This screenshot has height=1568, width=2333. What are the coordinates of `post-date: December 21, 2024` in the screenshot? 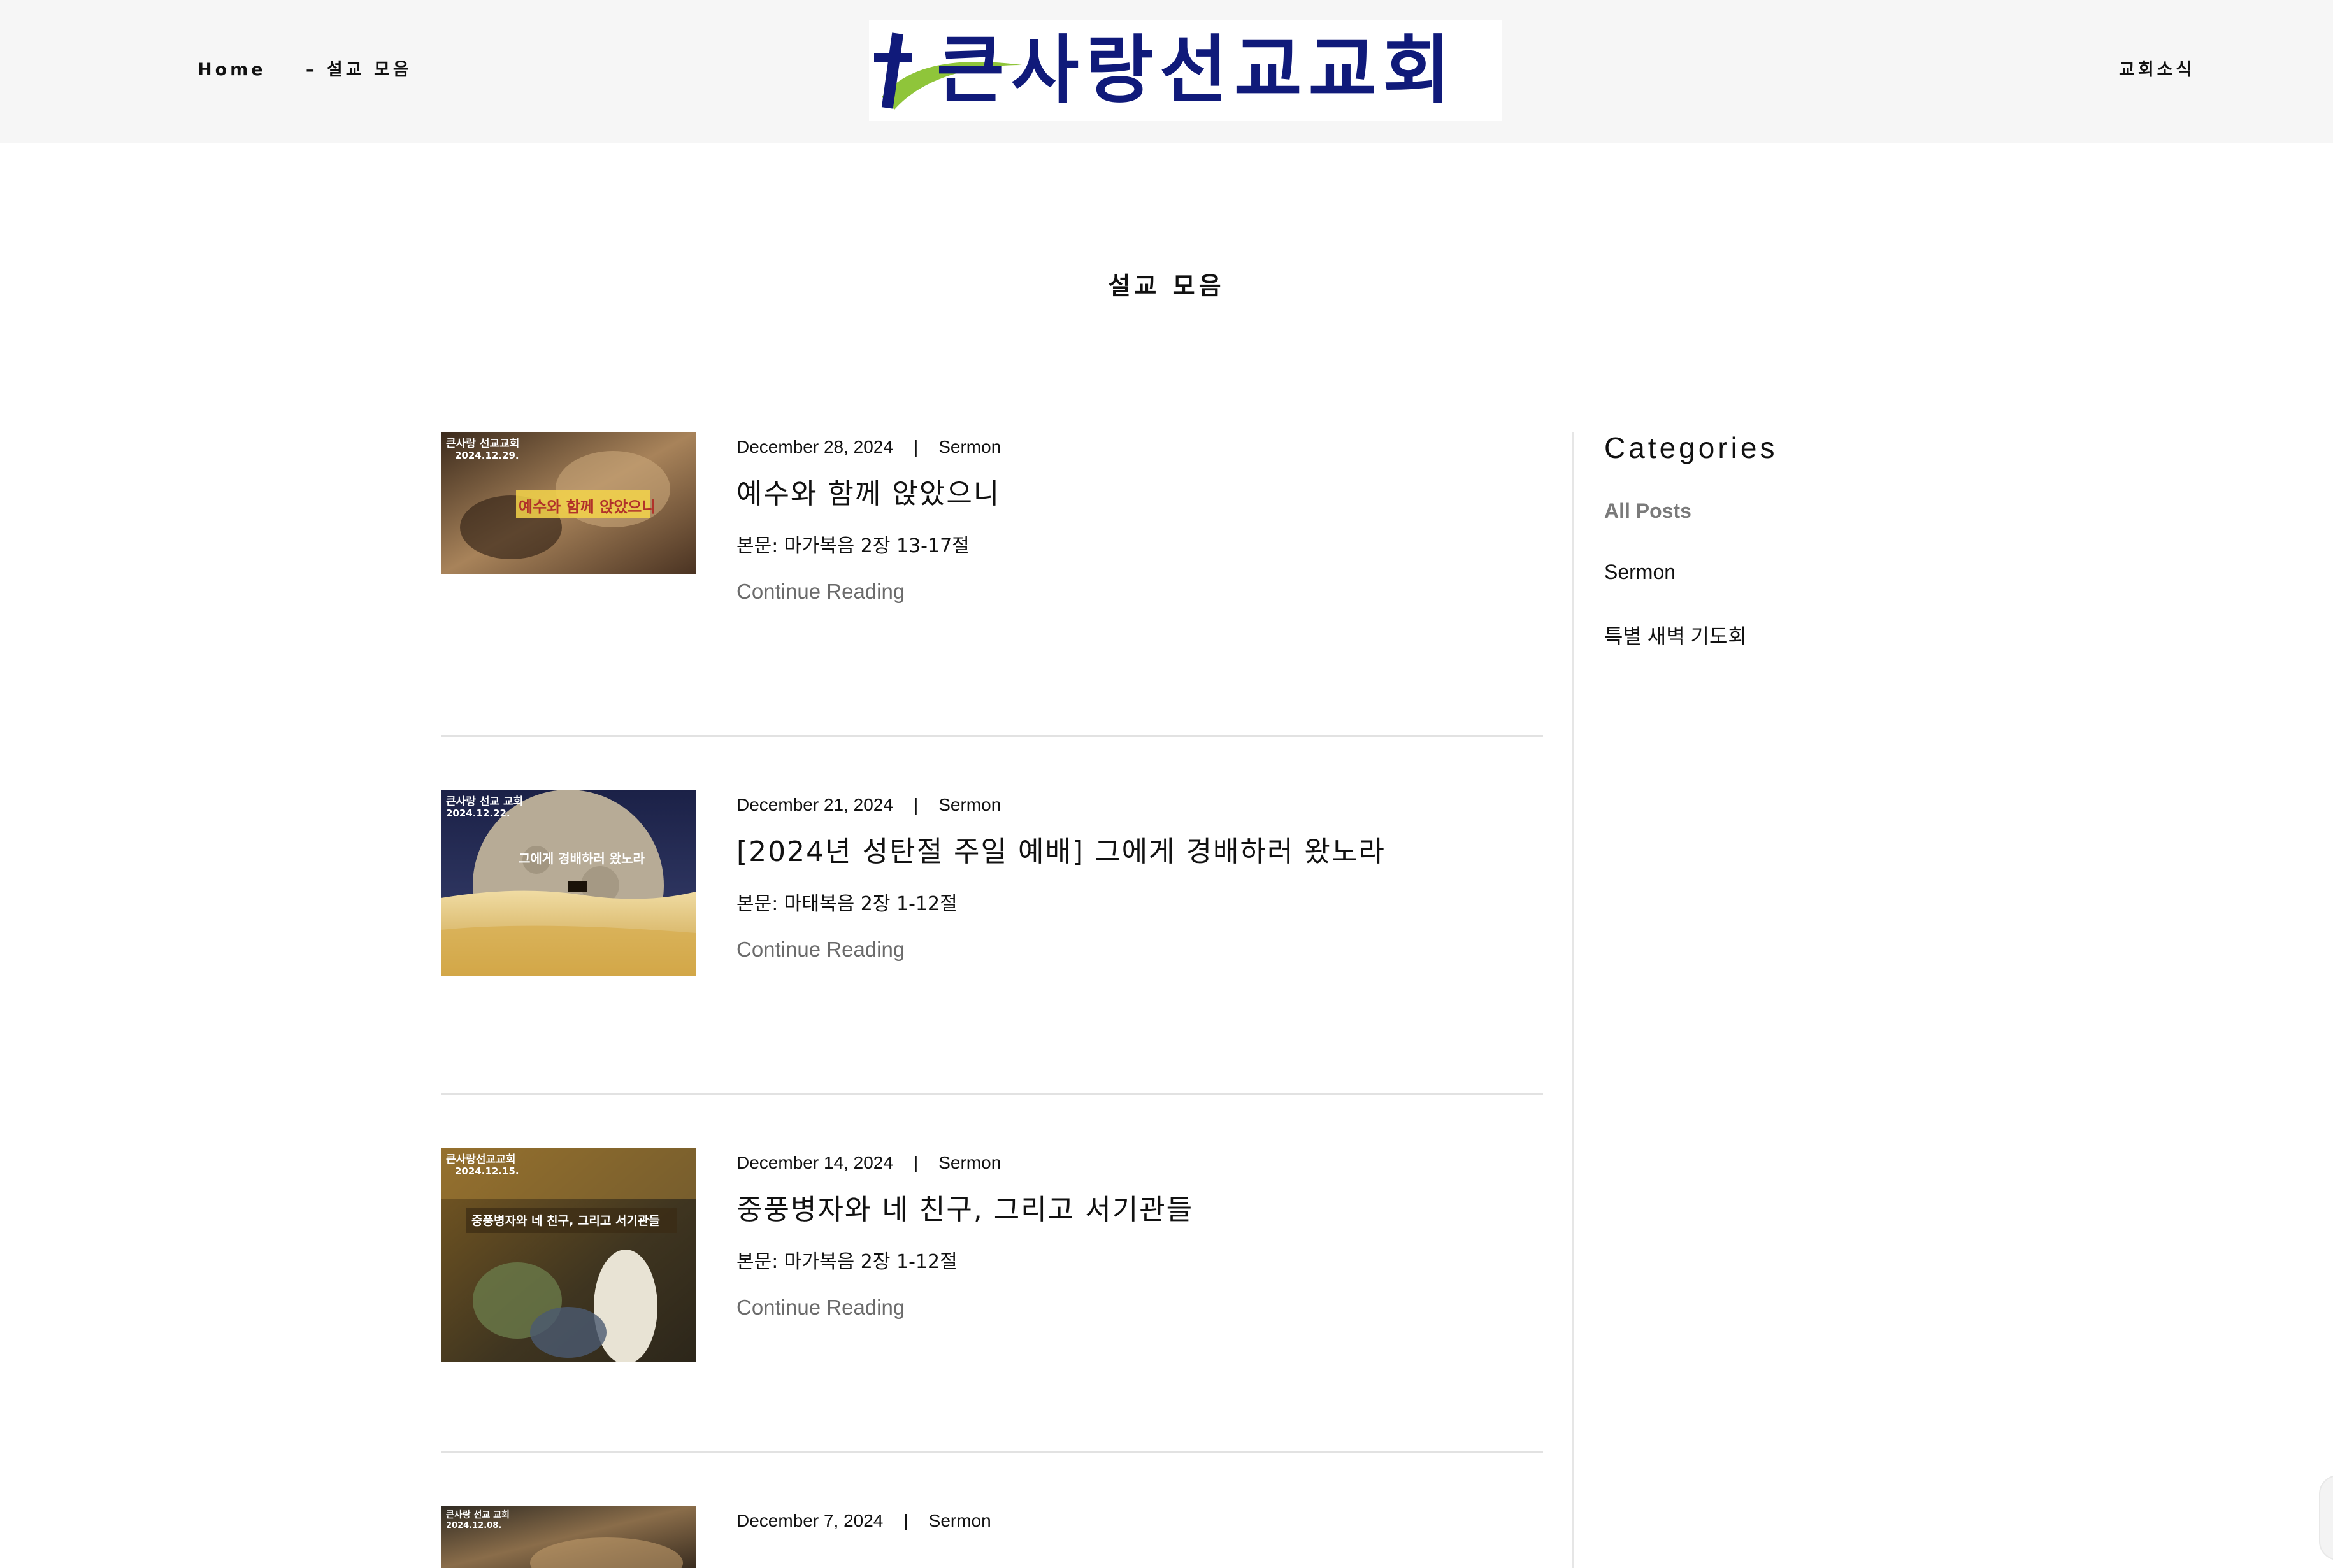 It's located at (814, 805).